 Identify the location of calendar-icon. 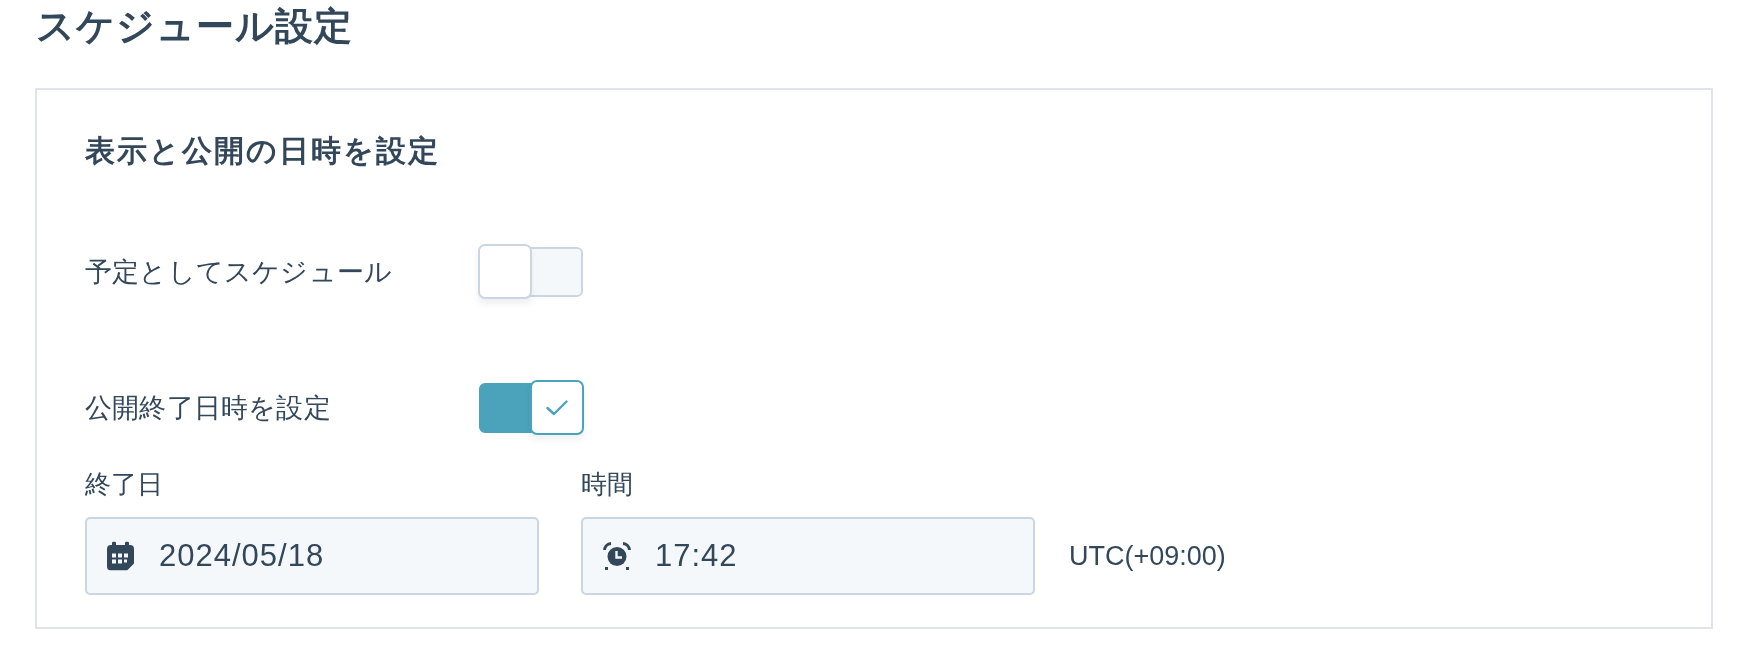
(120, 556).